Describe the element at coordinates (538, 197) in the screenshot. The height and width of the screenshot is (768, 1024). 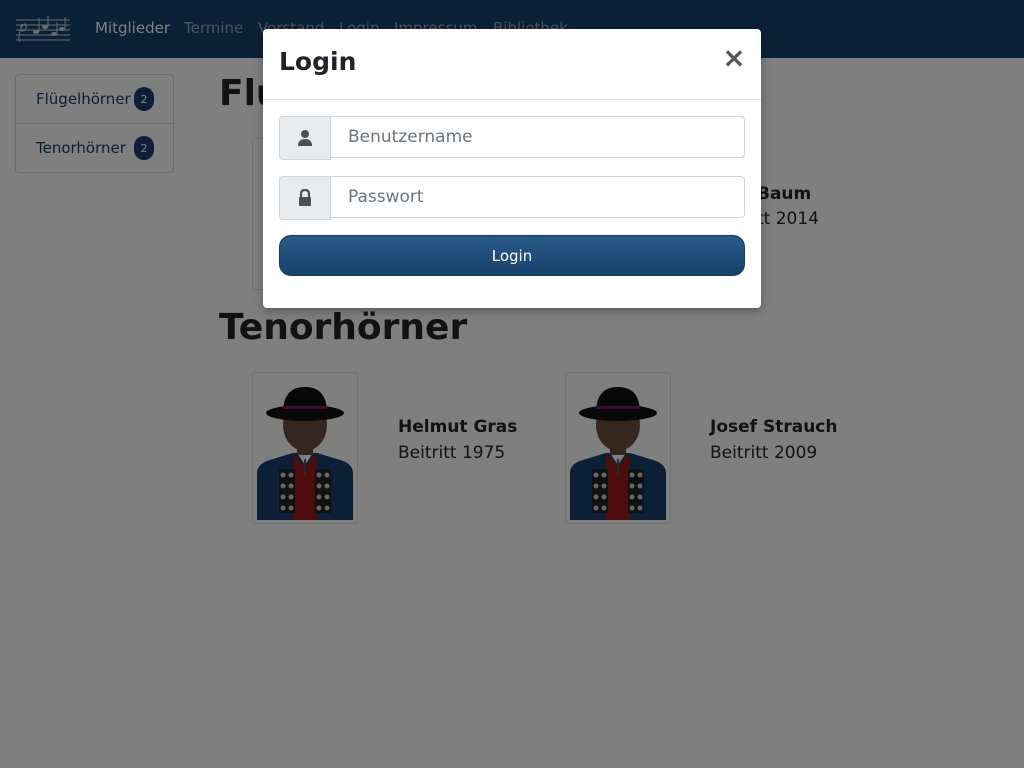
I see `password-input` at that location.